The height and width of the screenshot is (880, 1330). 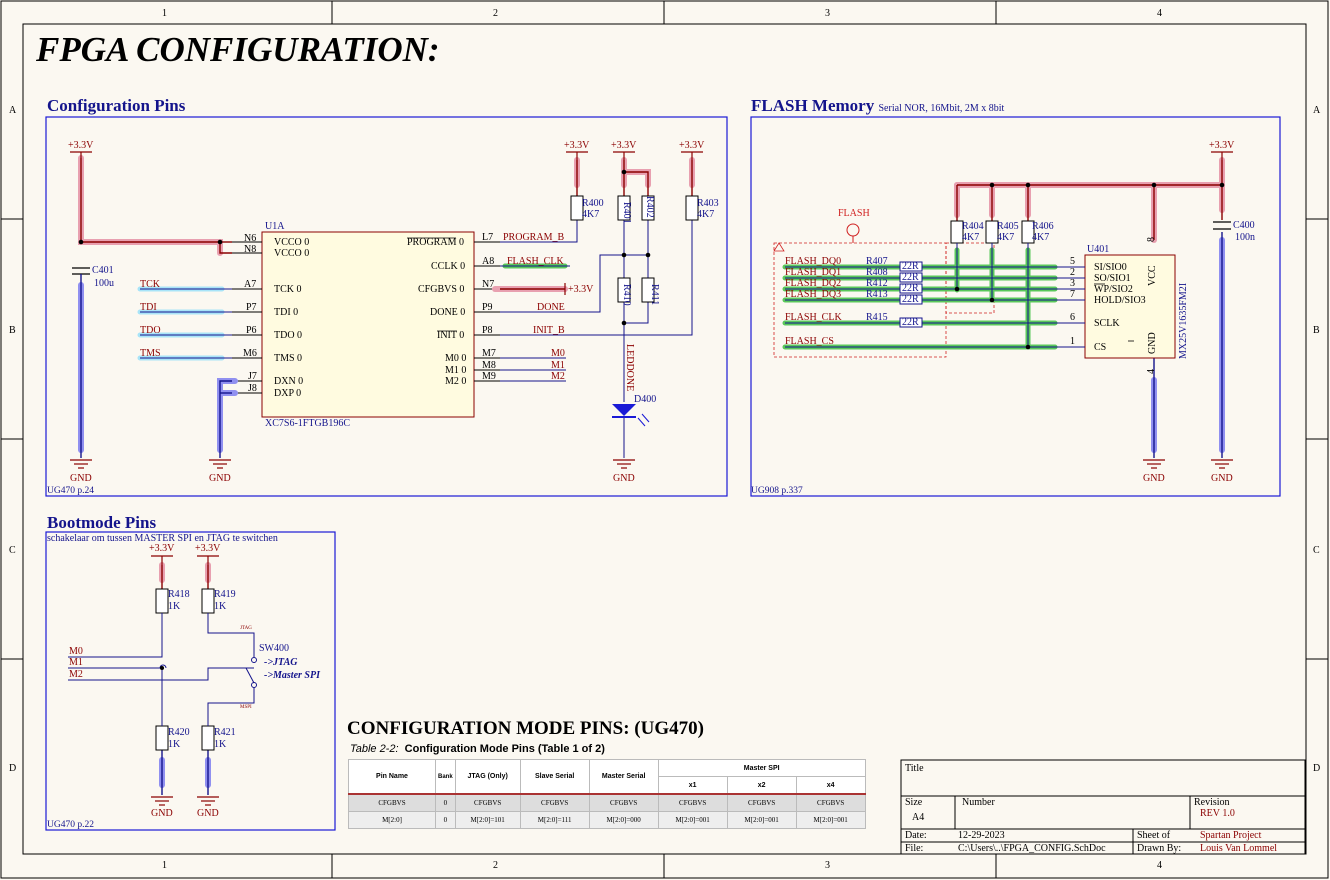 What do you see at coordinates (250, 284) in the screenshot?
I see `pin-num: A7` at bounding box center [250, 284].